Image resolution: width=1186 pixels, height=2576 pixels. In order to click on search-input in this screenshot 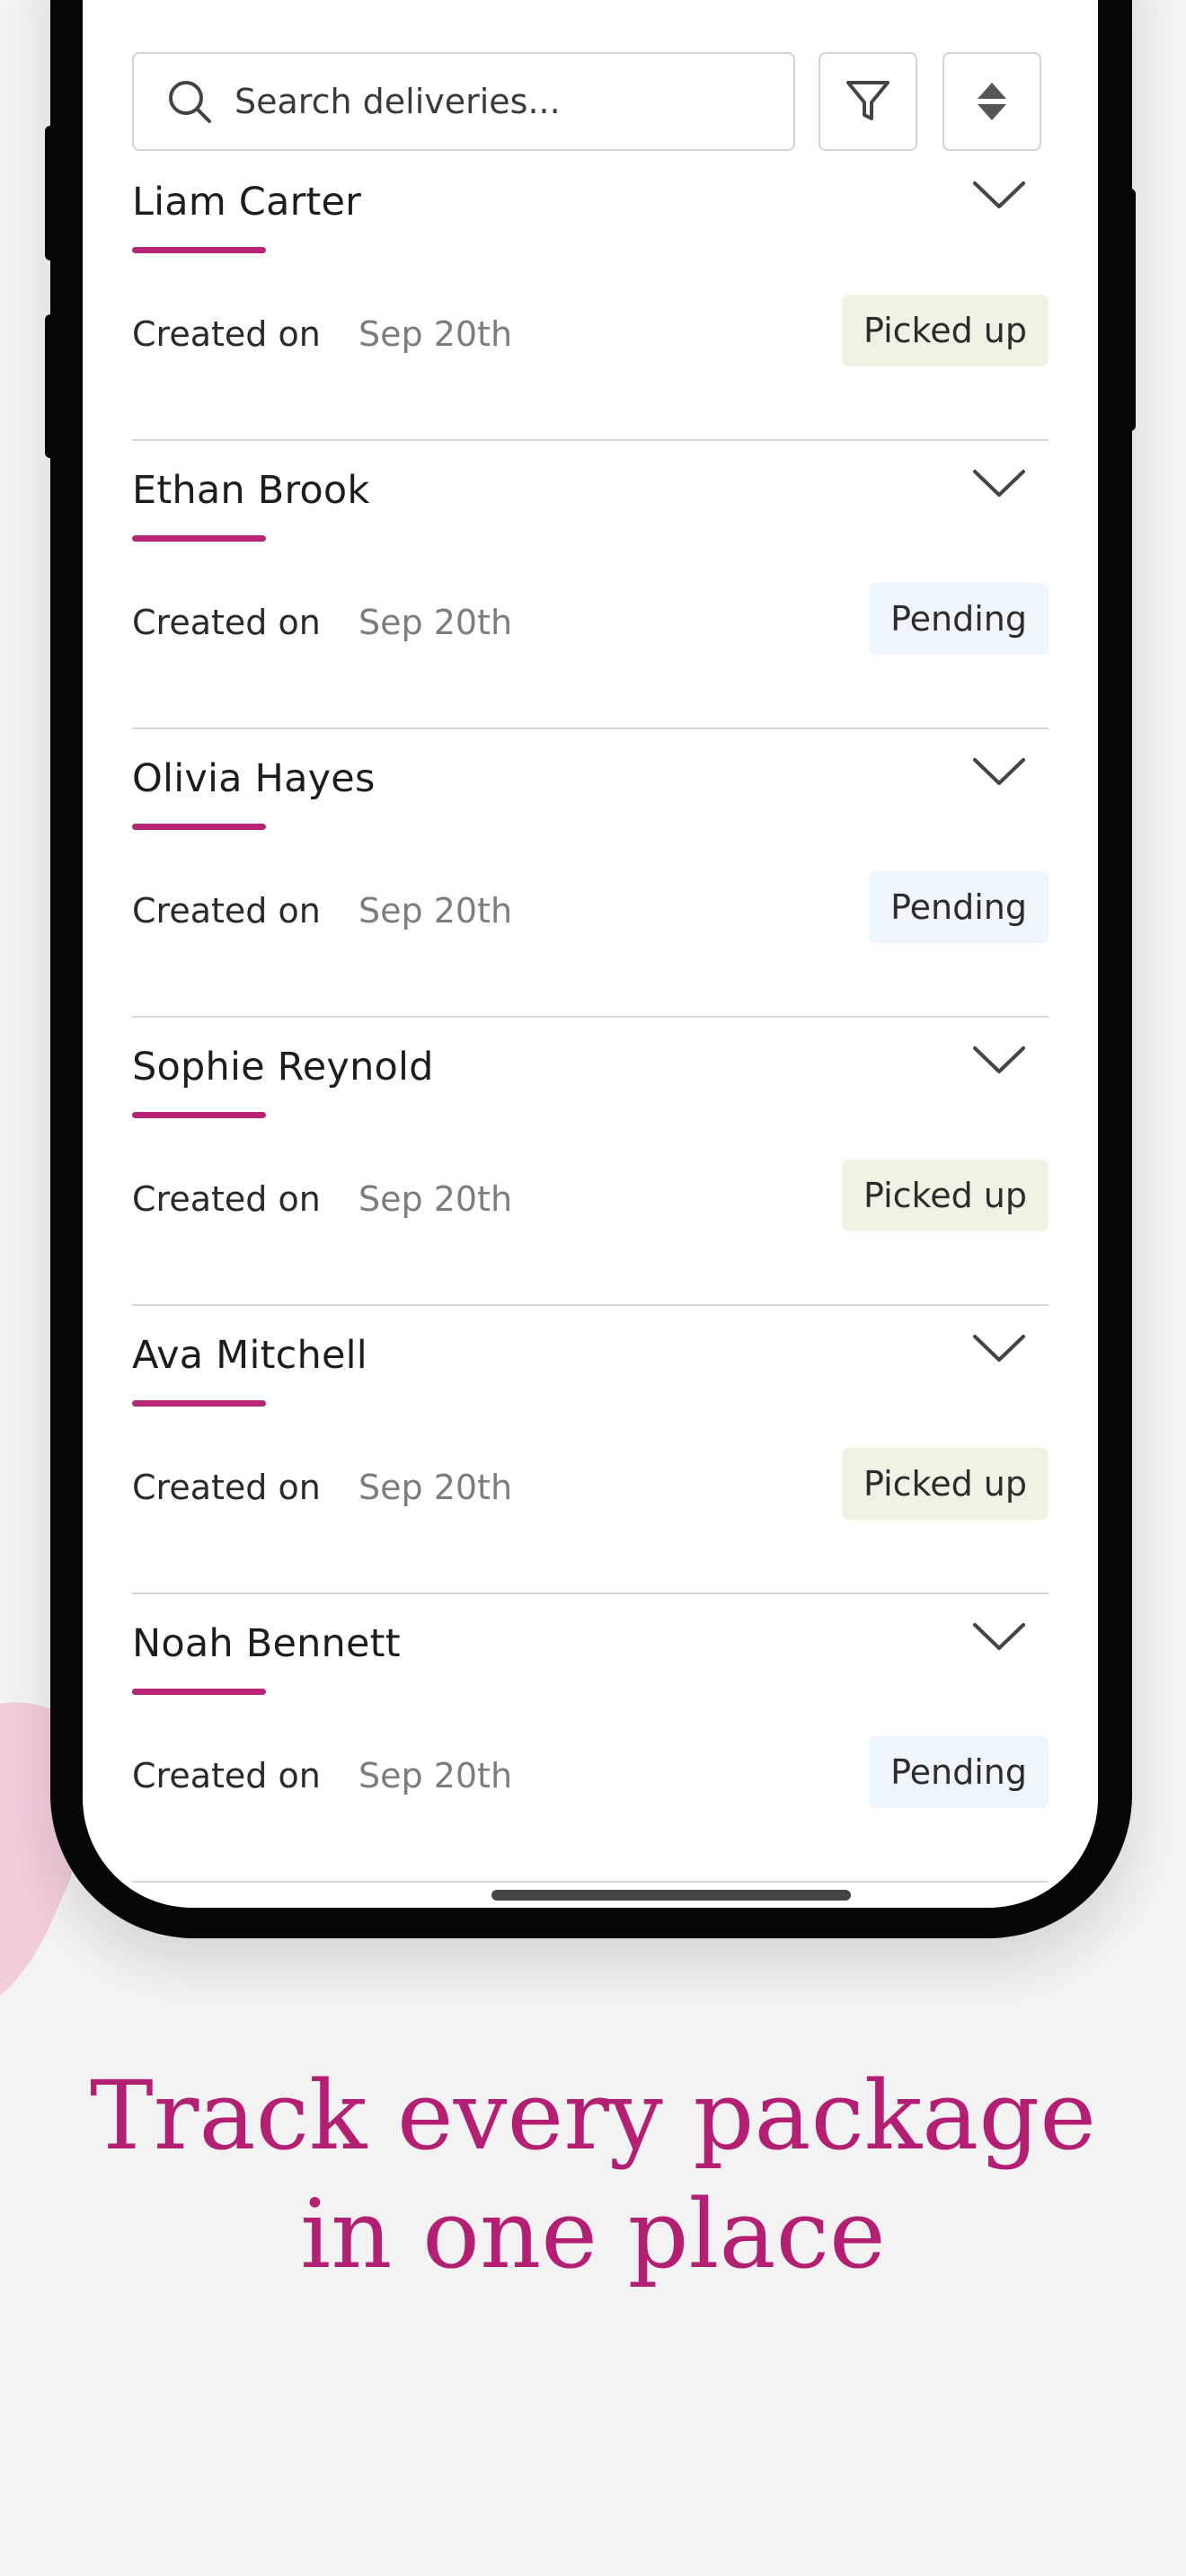, I will do `click(504, 101)`.